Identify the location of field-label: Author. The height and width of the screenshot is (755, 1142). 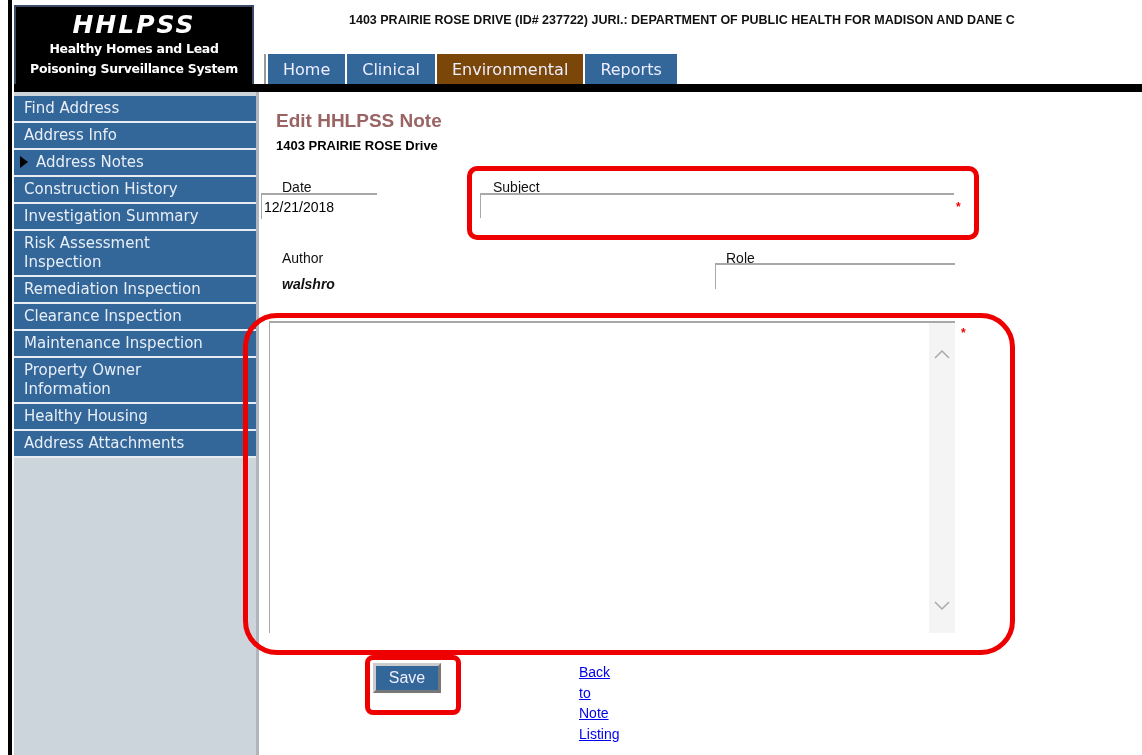
(303, 258).